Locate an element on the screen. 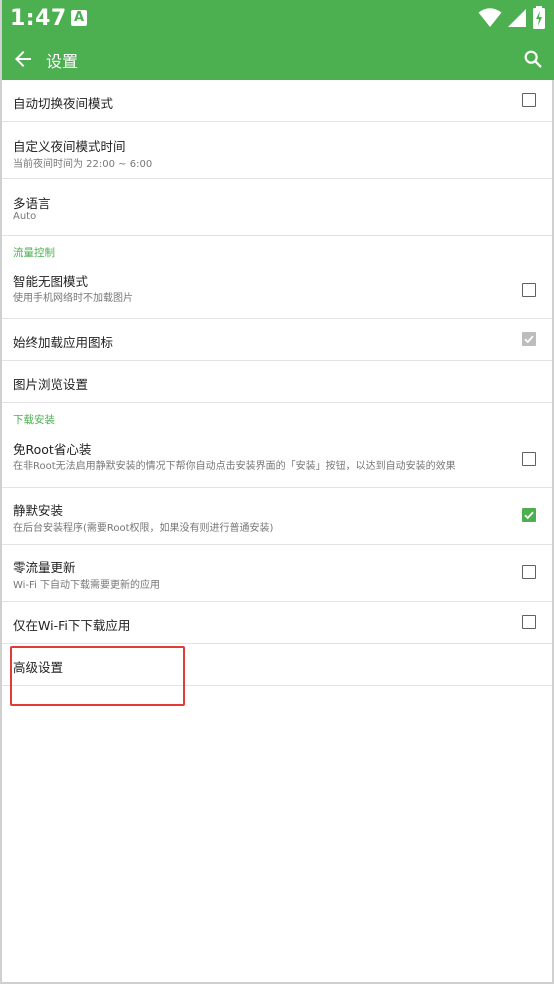  pref-auto-night-mode: 自动切换夜间模式 is located at coordinates (277, 101).